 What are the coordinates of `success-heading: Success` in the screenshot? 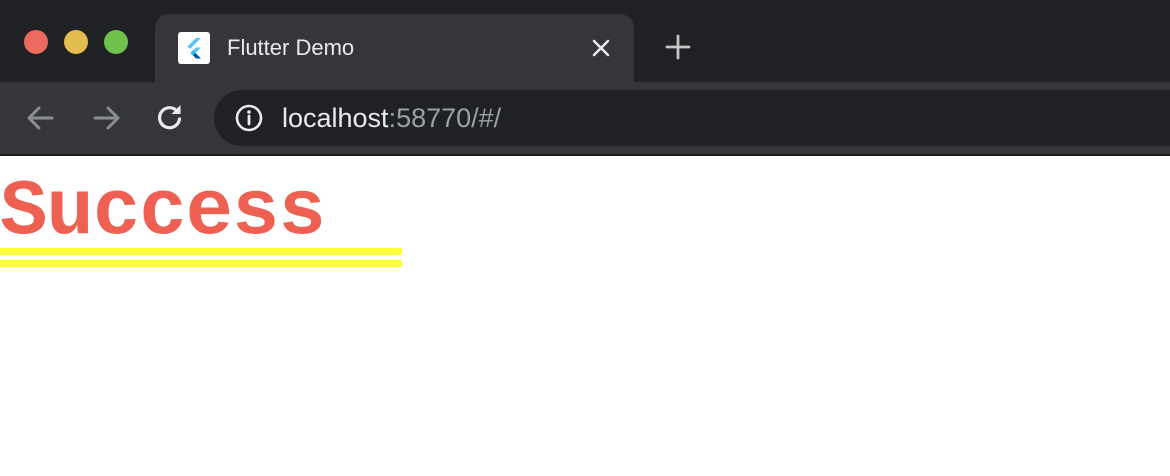 It's located at (163, 212).